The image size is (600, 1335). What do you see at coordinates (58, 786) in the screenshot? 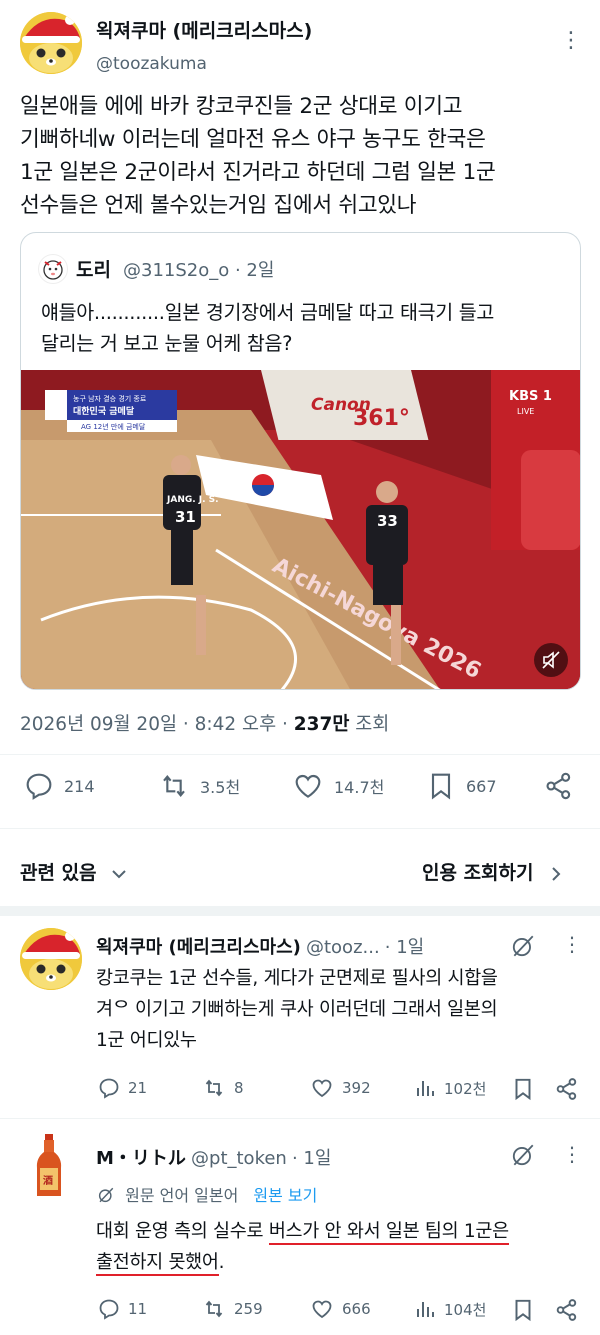
I see `reply-button: 214` at bounding box center [58, 786].